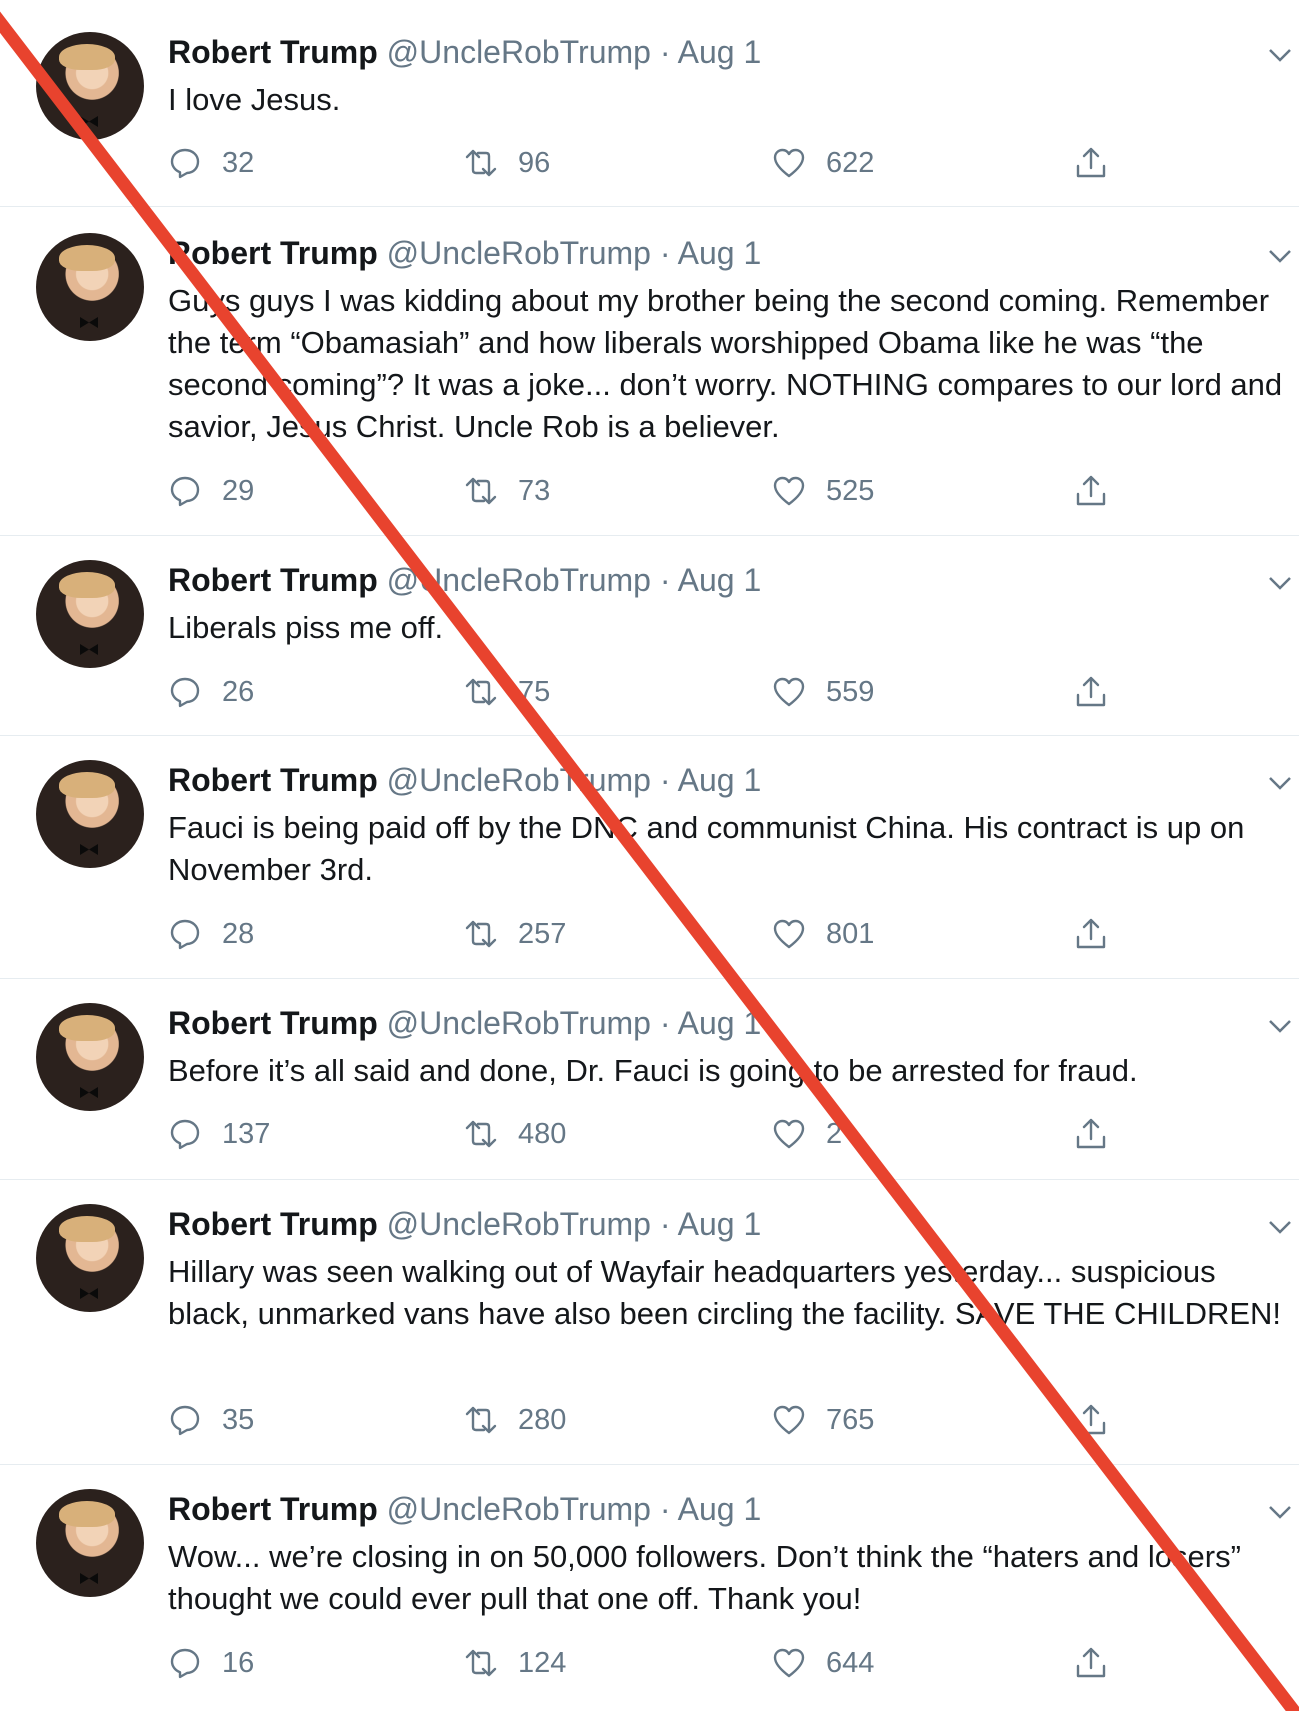 The image size is (1299, 1711). I want to click on reply-button: 32, so click(211, 163).